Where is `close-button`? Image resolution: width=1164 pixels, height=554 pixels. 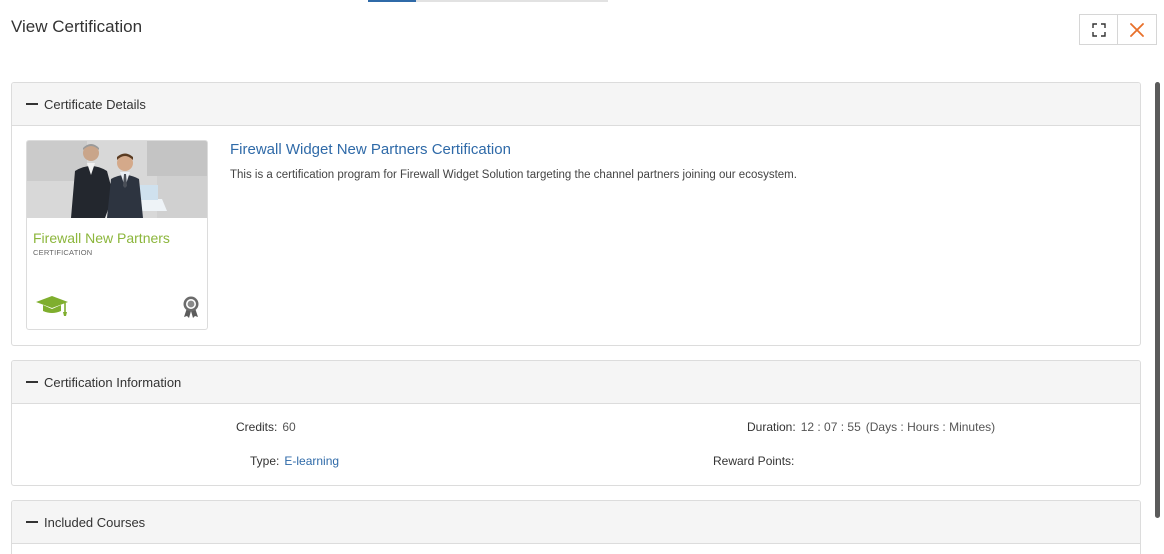 close-button is located at coordinates (1137, 29).